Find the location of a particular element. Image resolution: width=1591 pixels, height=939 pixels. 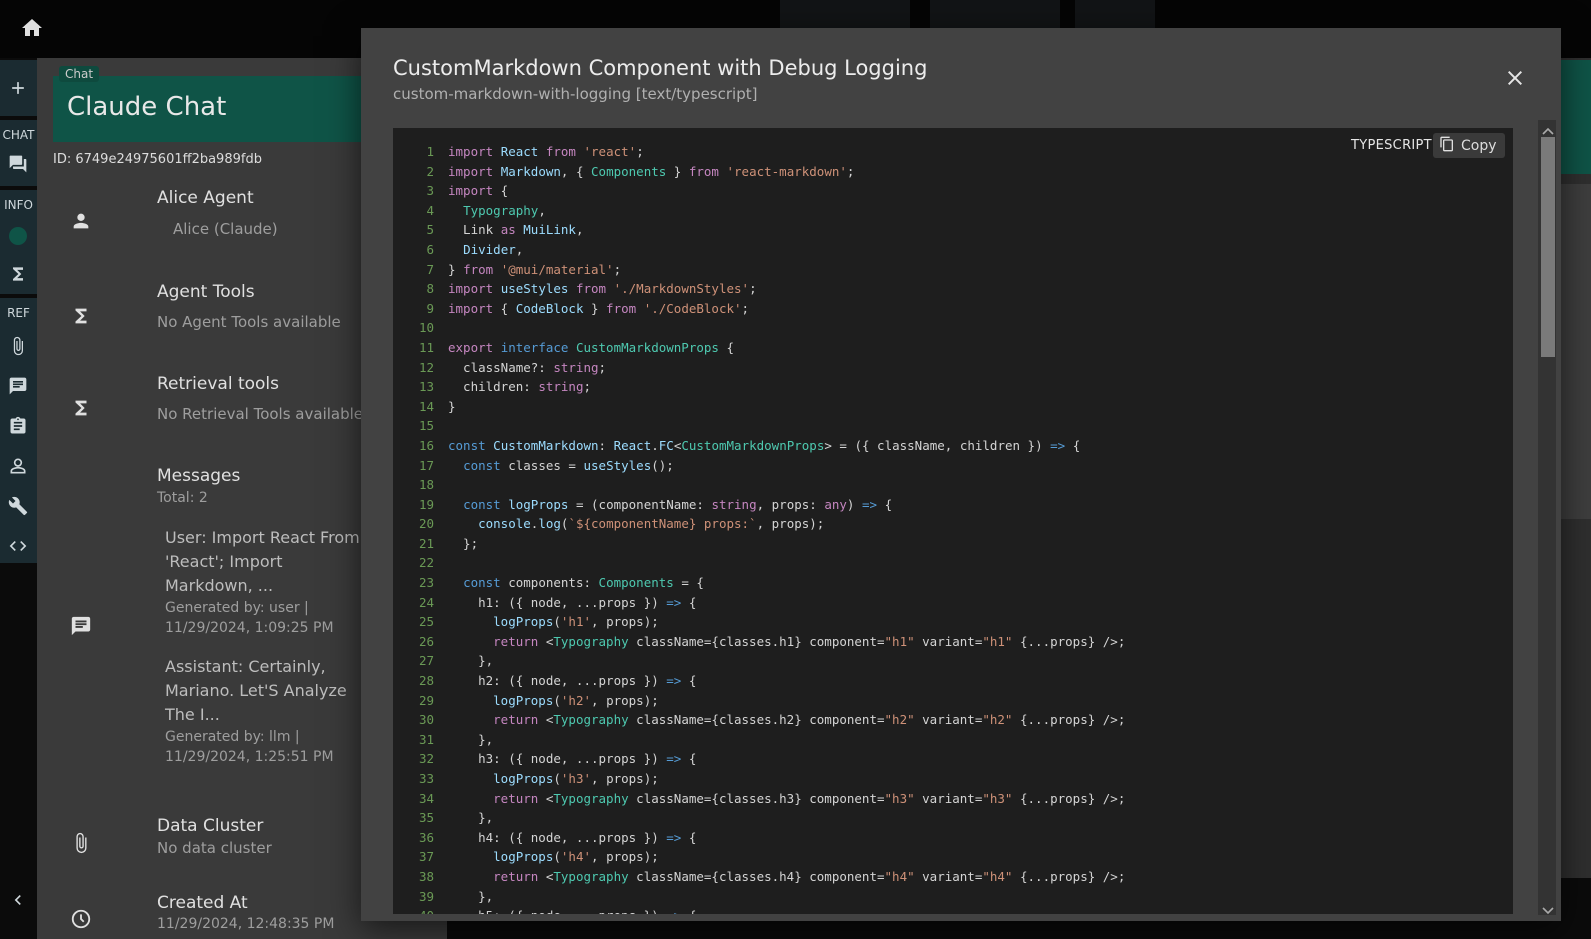

line-number: 29 is located at coordinates (426, 700).